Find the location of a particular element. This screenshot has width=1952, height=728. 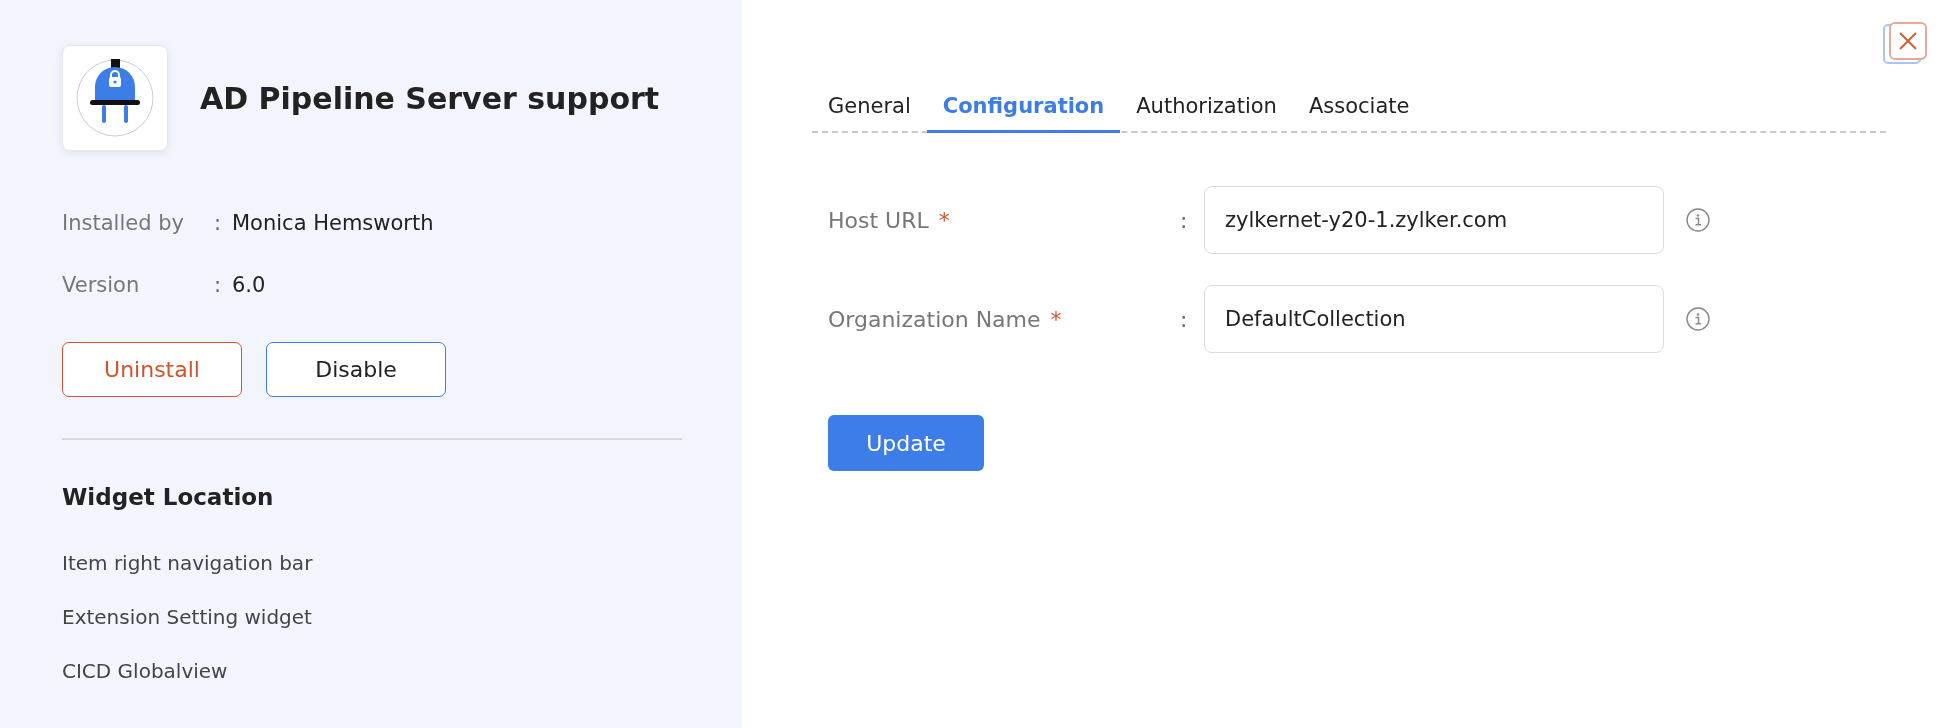

tab: Authorization is located at coordinates (1206, 109).